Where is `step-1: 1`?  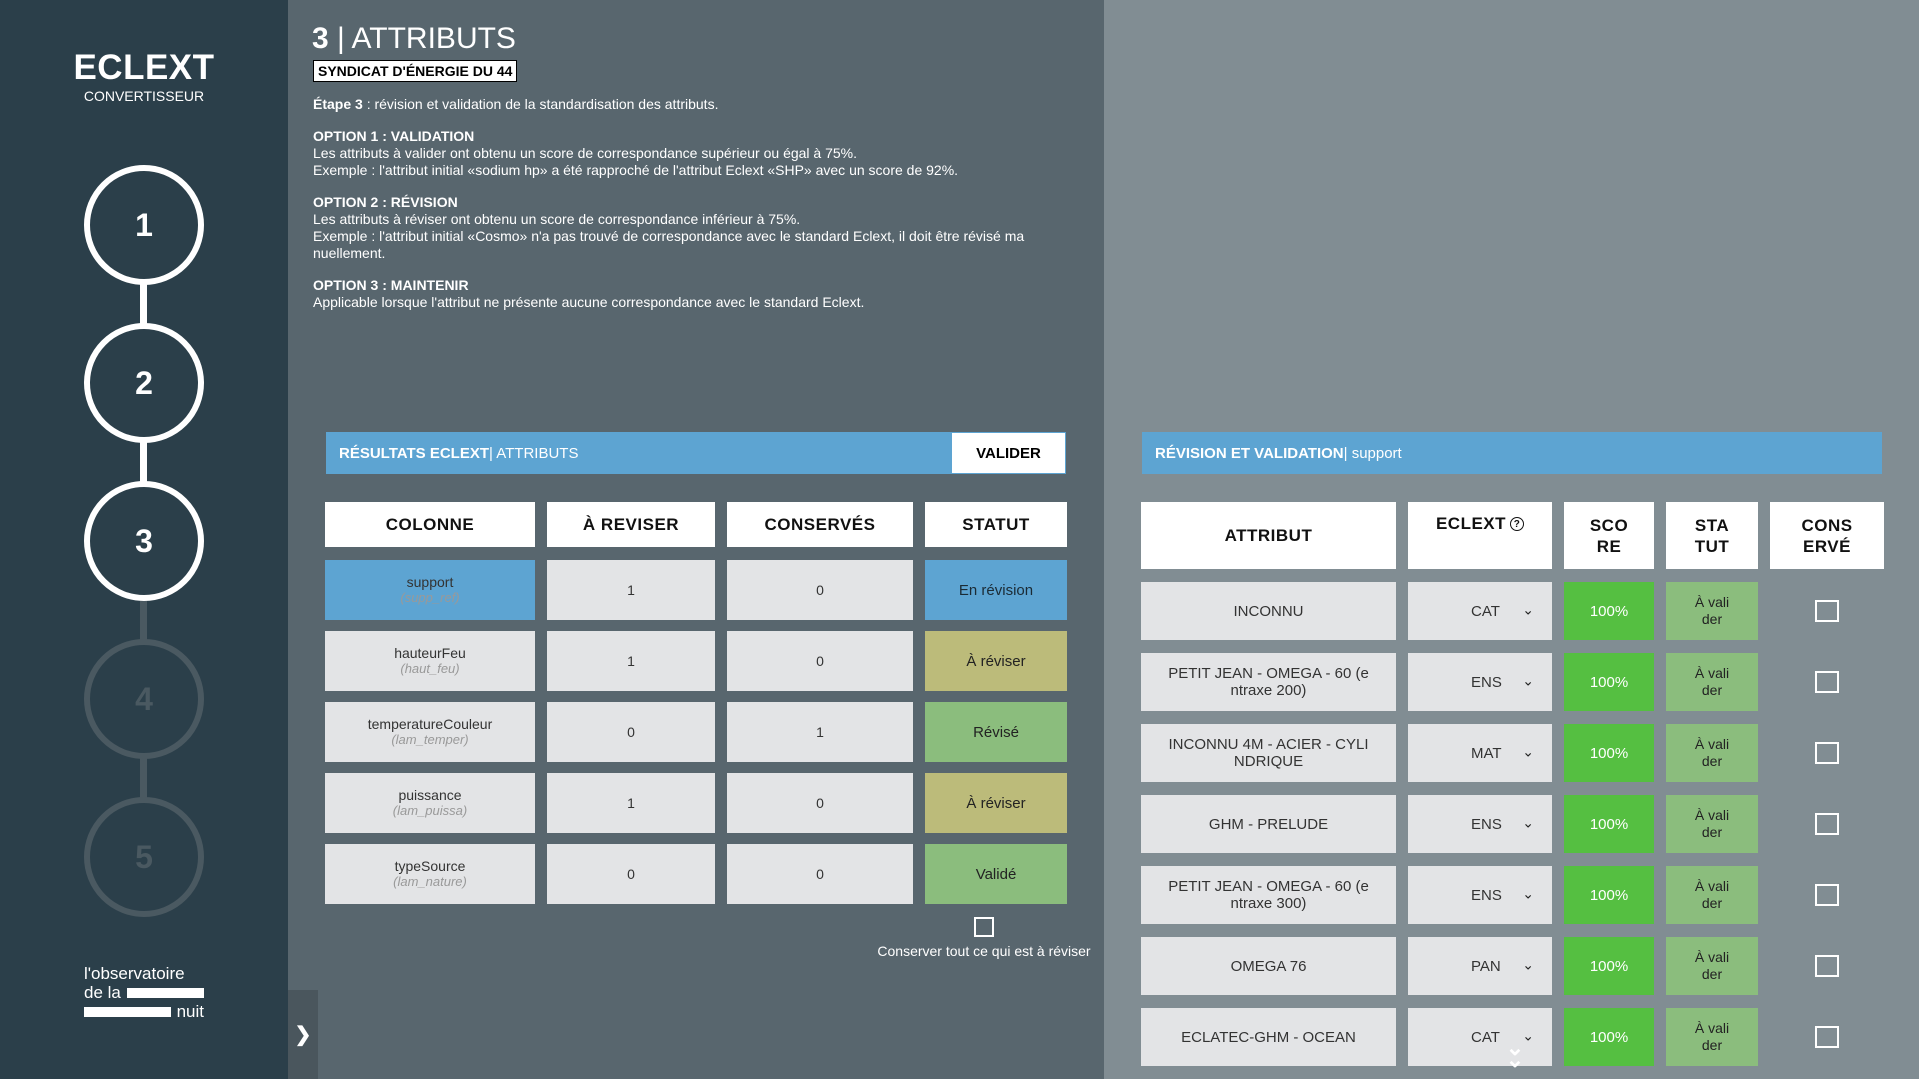
step-1: 1 is located at coordinates (144, 225).